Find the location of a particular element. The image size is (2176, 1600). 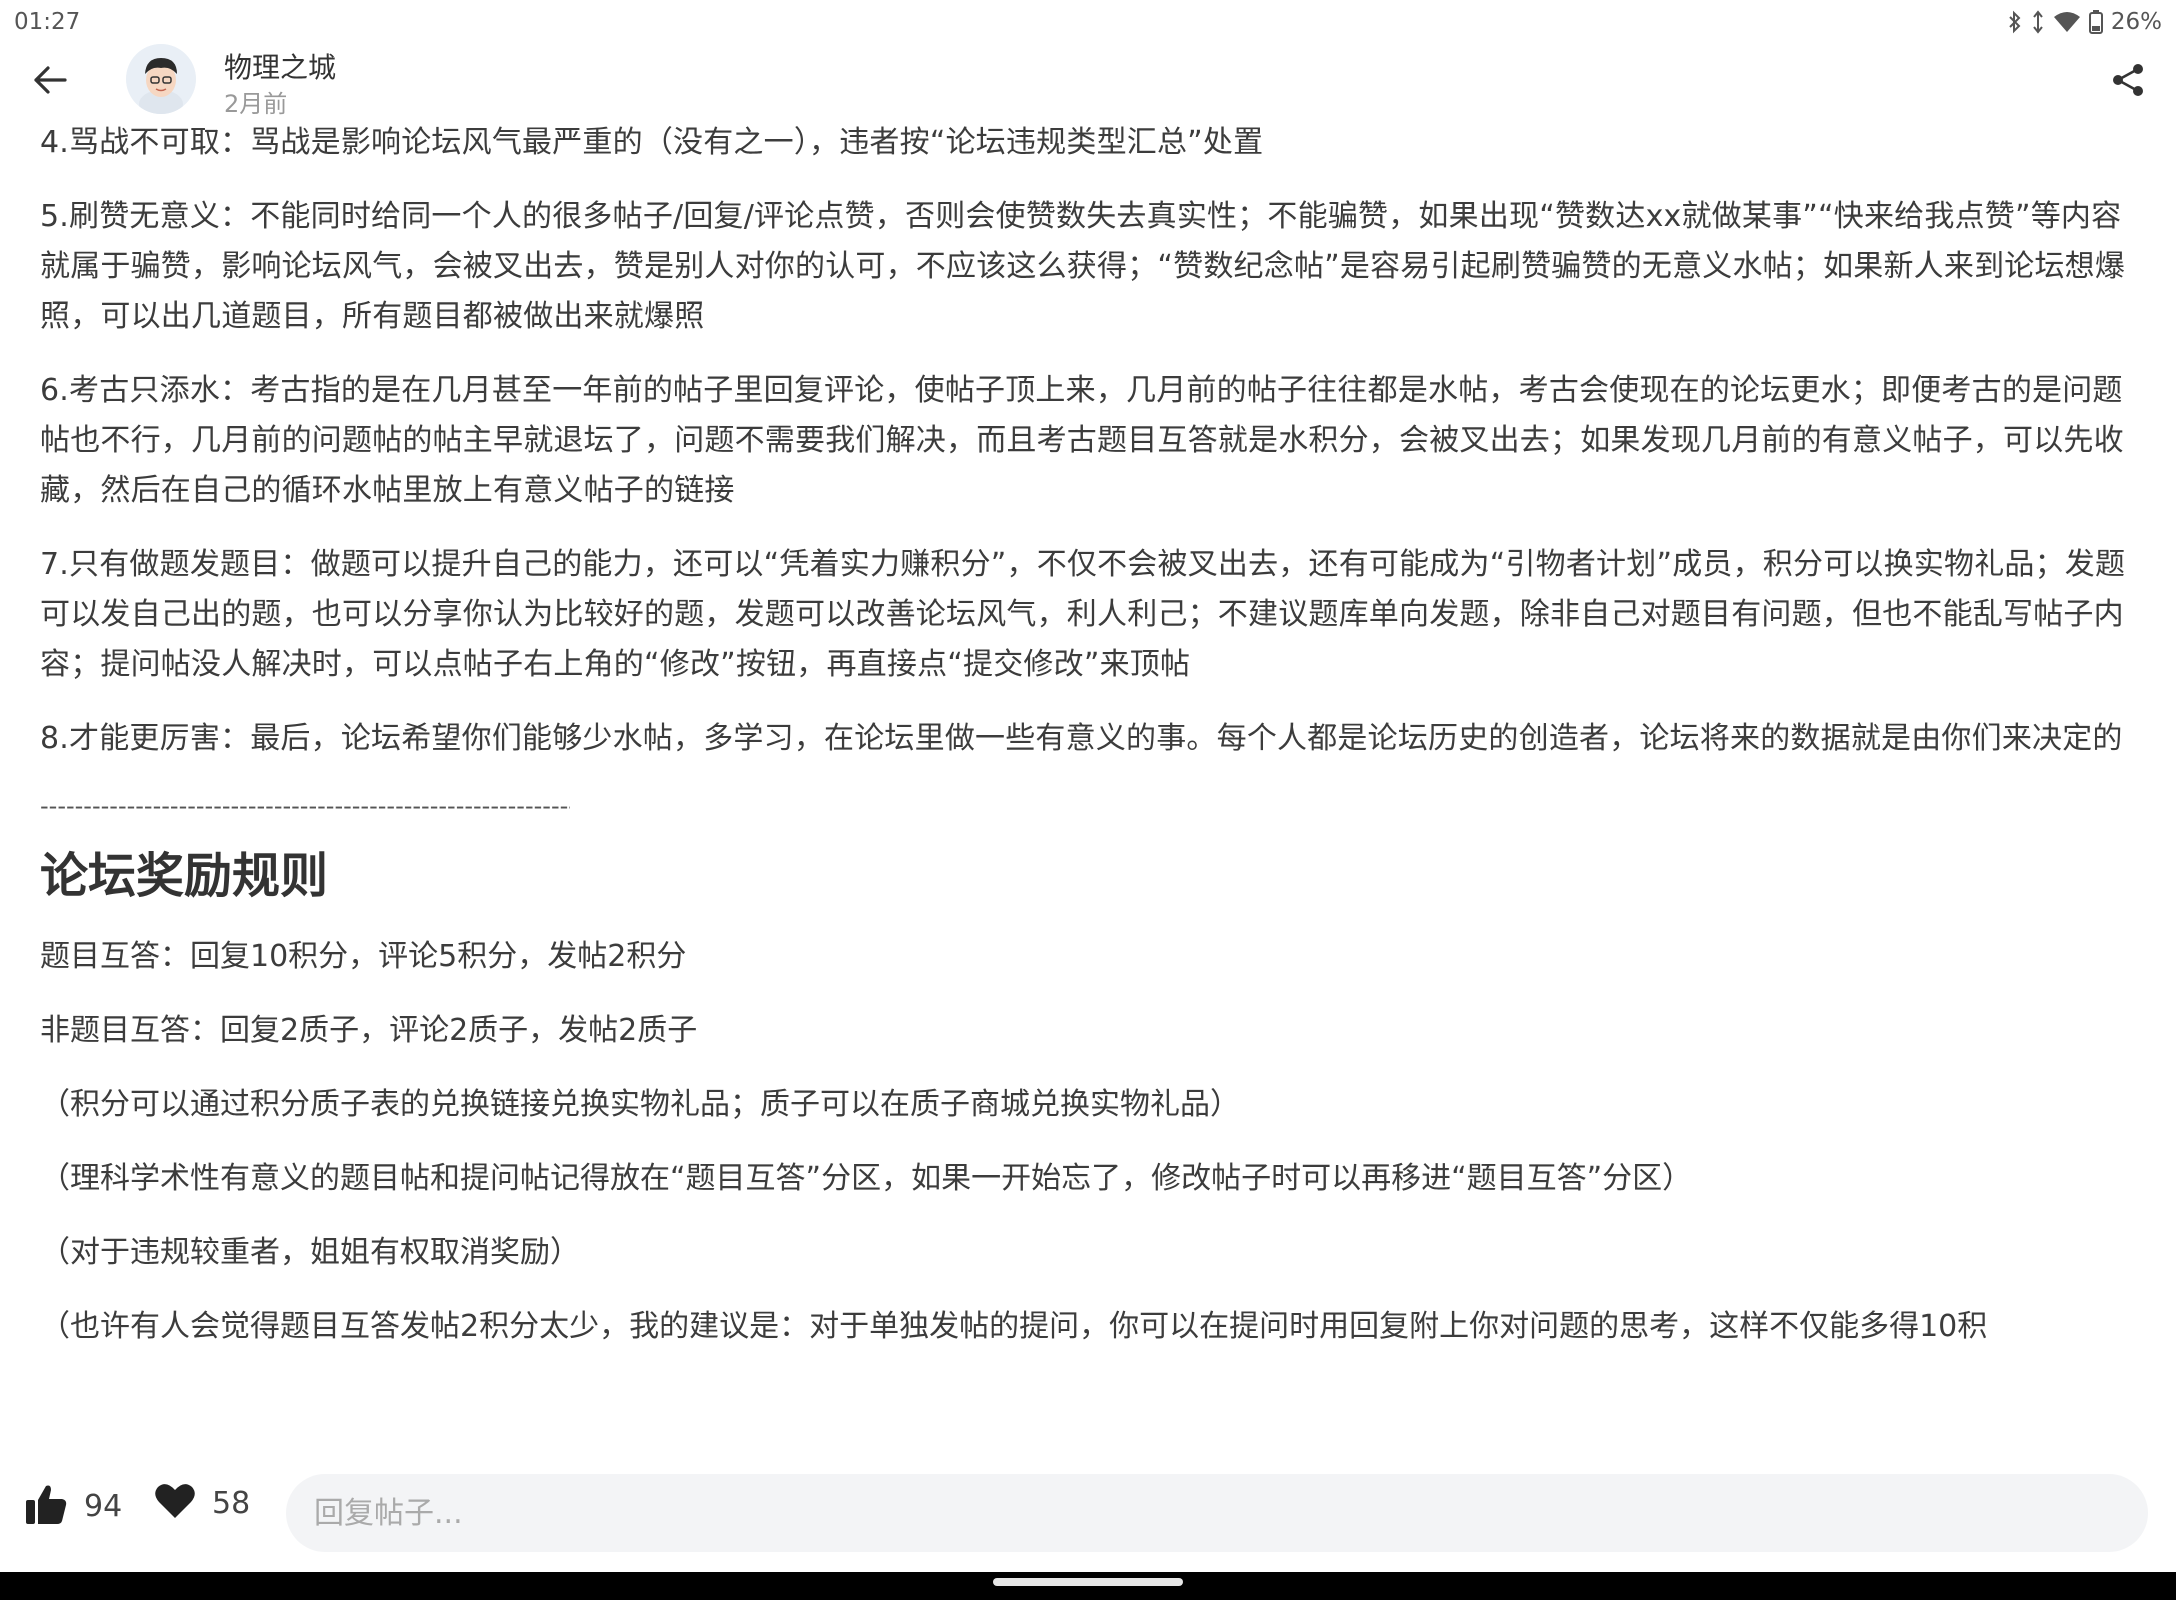

share-button is located at coordinates (2128, 82).